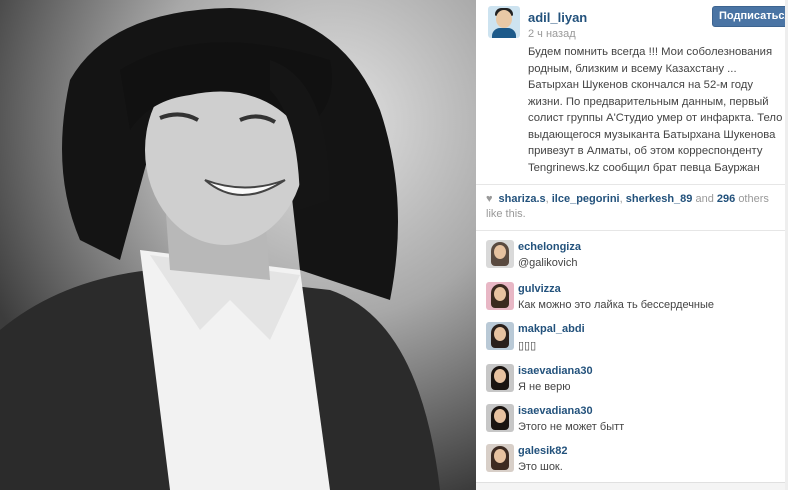  I want to click on comment-item: isaevadiana30 Я не верю, so click(636, 384).